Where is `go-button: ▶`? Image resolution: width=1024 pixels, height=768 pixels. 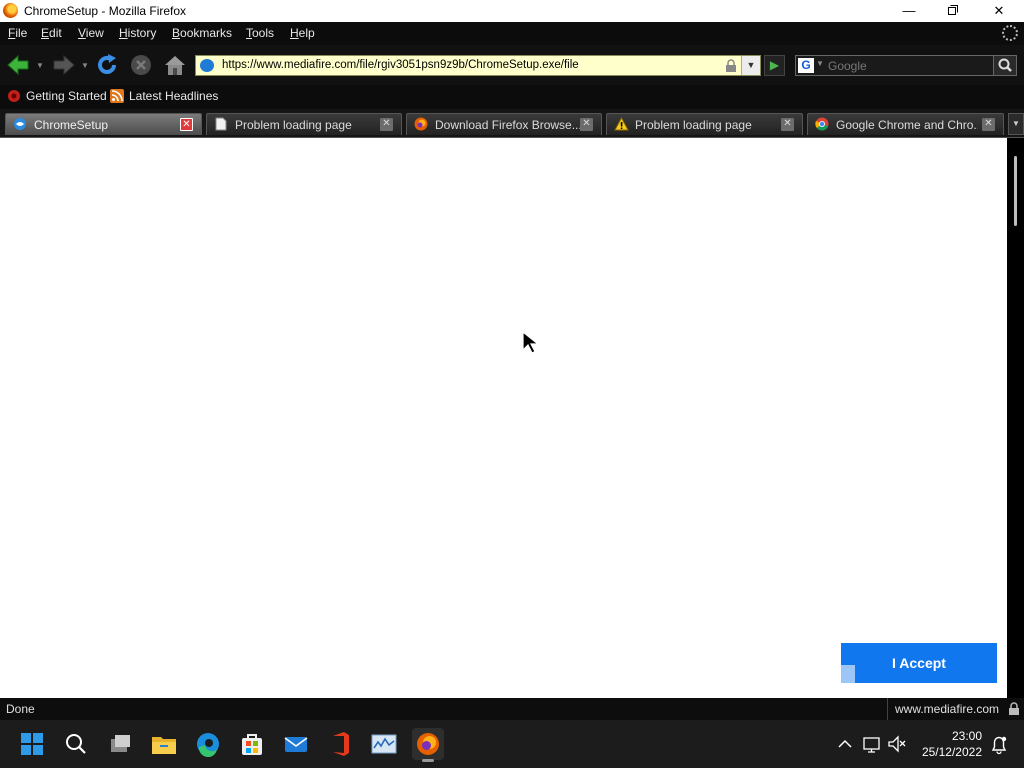 go-button: ▶ is located at coordinates (774, 65).